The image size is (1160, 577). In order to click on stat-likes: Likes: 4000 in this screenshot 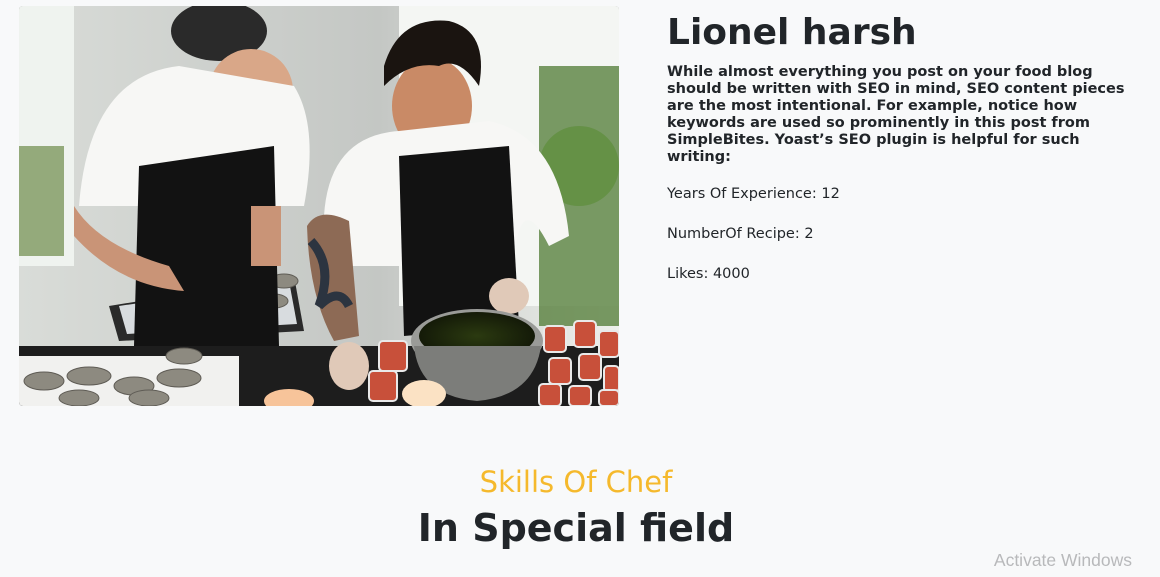, I will do `click(708, 274)`.